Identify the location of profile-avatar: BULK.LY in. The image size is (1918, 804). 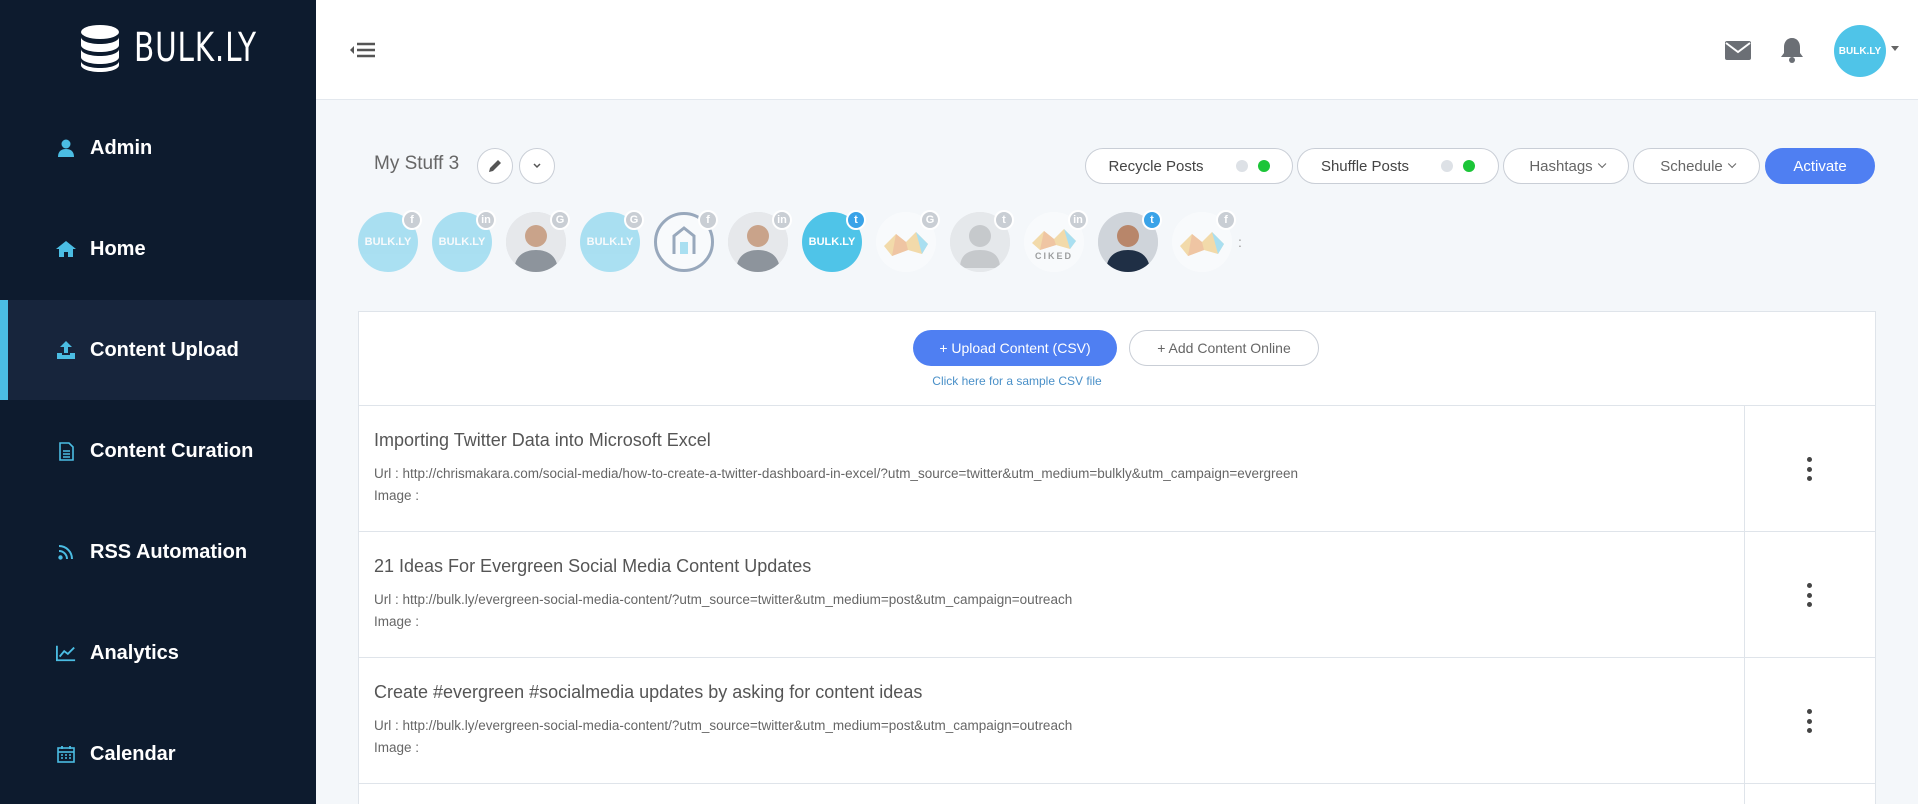
(464, 241).